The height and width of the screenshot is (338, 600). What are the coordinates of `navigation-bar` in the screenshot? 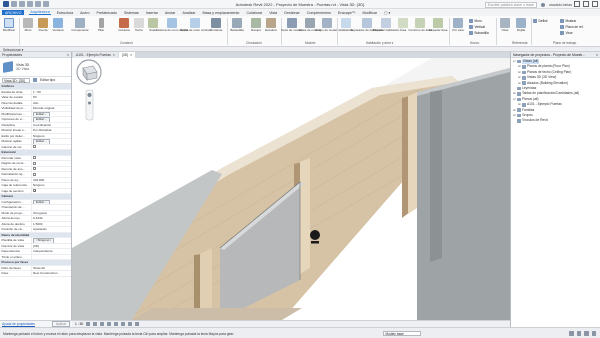 It's located at (89, 93).